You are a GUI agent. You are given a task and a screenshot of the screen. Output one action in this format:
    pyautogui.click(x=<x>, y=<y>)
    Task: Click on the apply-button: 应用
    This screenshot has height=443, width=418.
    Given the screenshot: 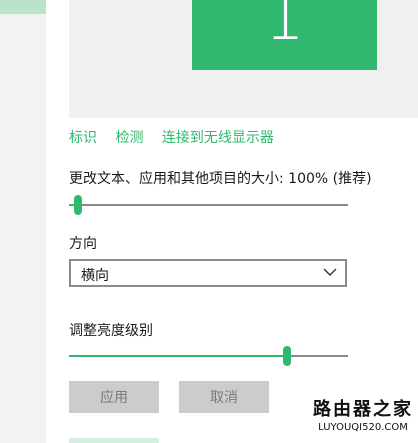 What is the action you would take?
    pyautogui.click(x=114, y=397)
    